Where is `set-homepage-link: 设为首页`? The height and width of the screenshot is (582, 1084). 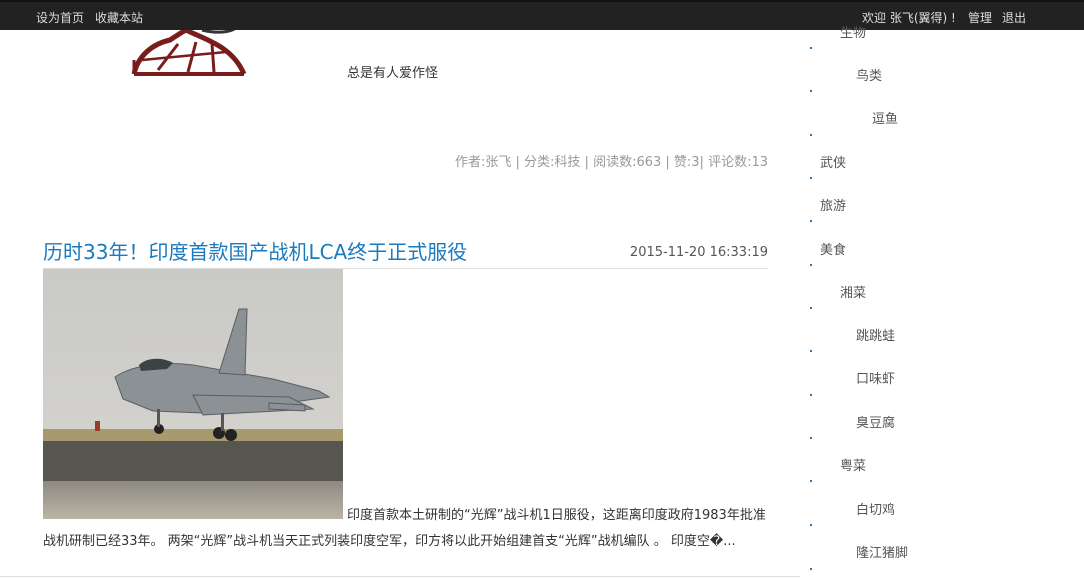
set-homepage-link: 设为首页 is located at coordinates (60, 17).